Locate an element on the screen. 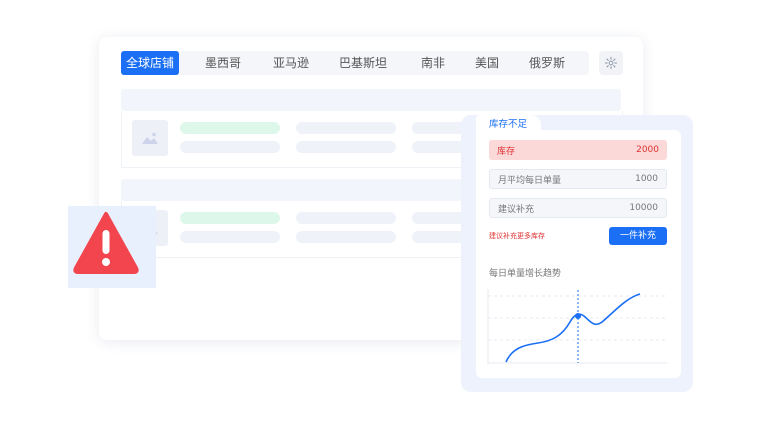 This screenshot has height=430, width=760. tab-low-stock: 库存不足 is located at coordinates (508, 124).